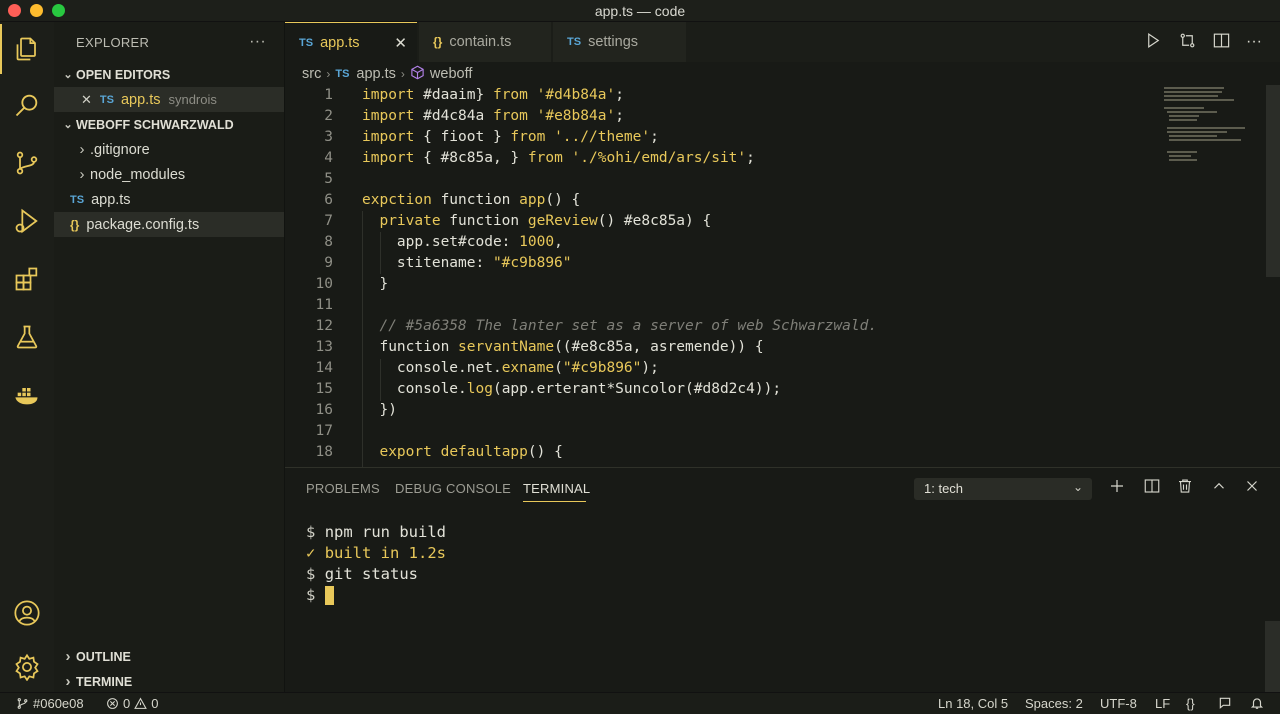  What do you see at coordinates (400, 43) in the screenshot?
I see `close-tab-icon: ✕` at bounding box center [400, 43].